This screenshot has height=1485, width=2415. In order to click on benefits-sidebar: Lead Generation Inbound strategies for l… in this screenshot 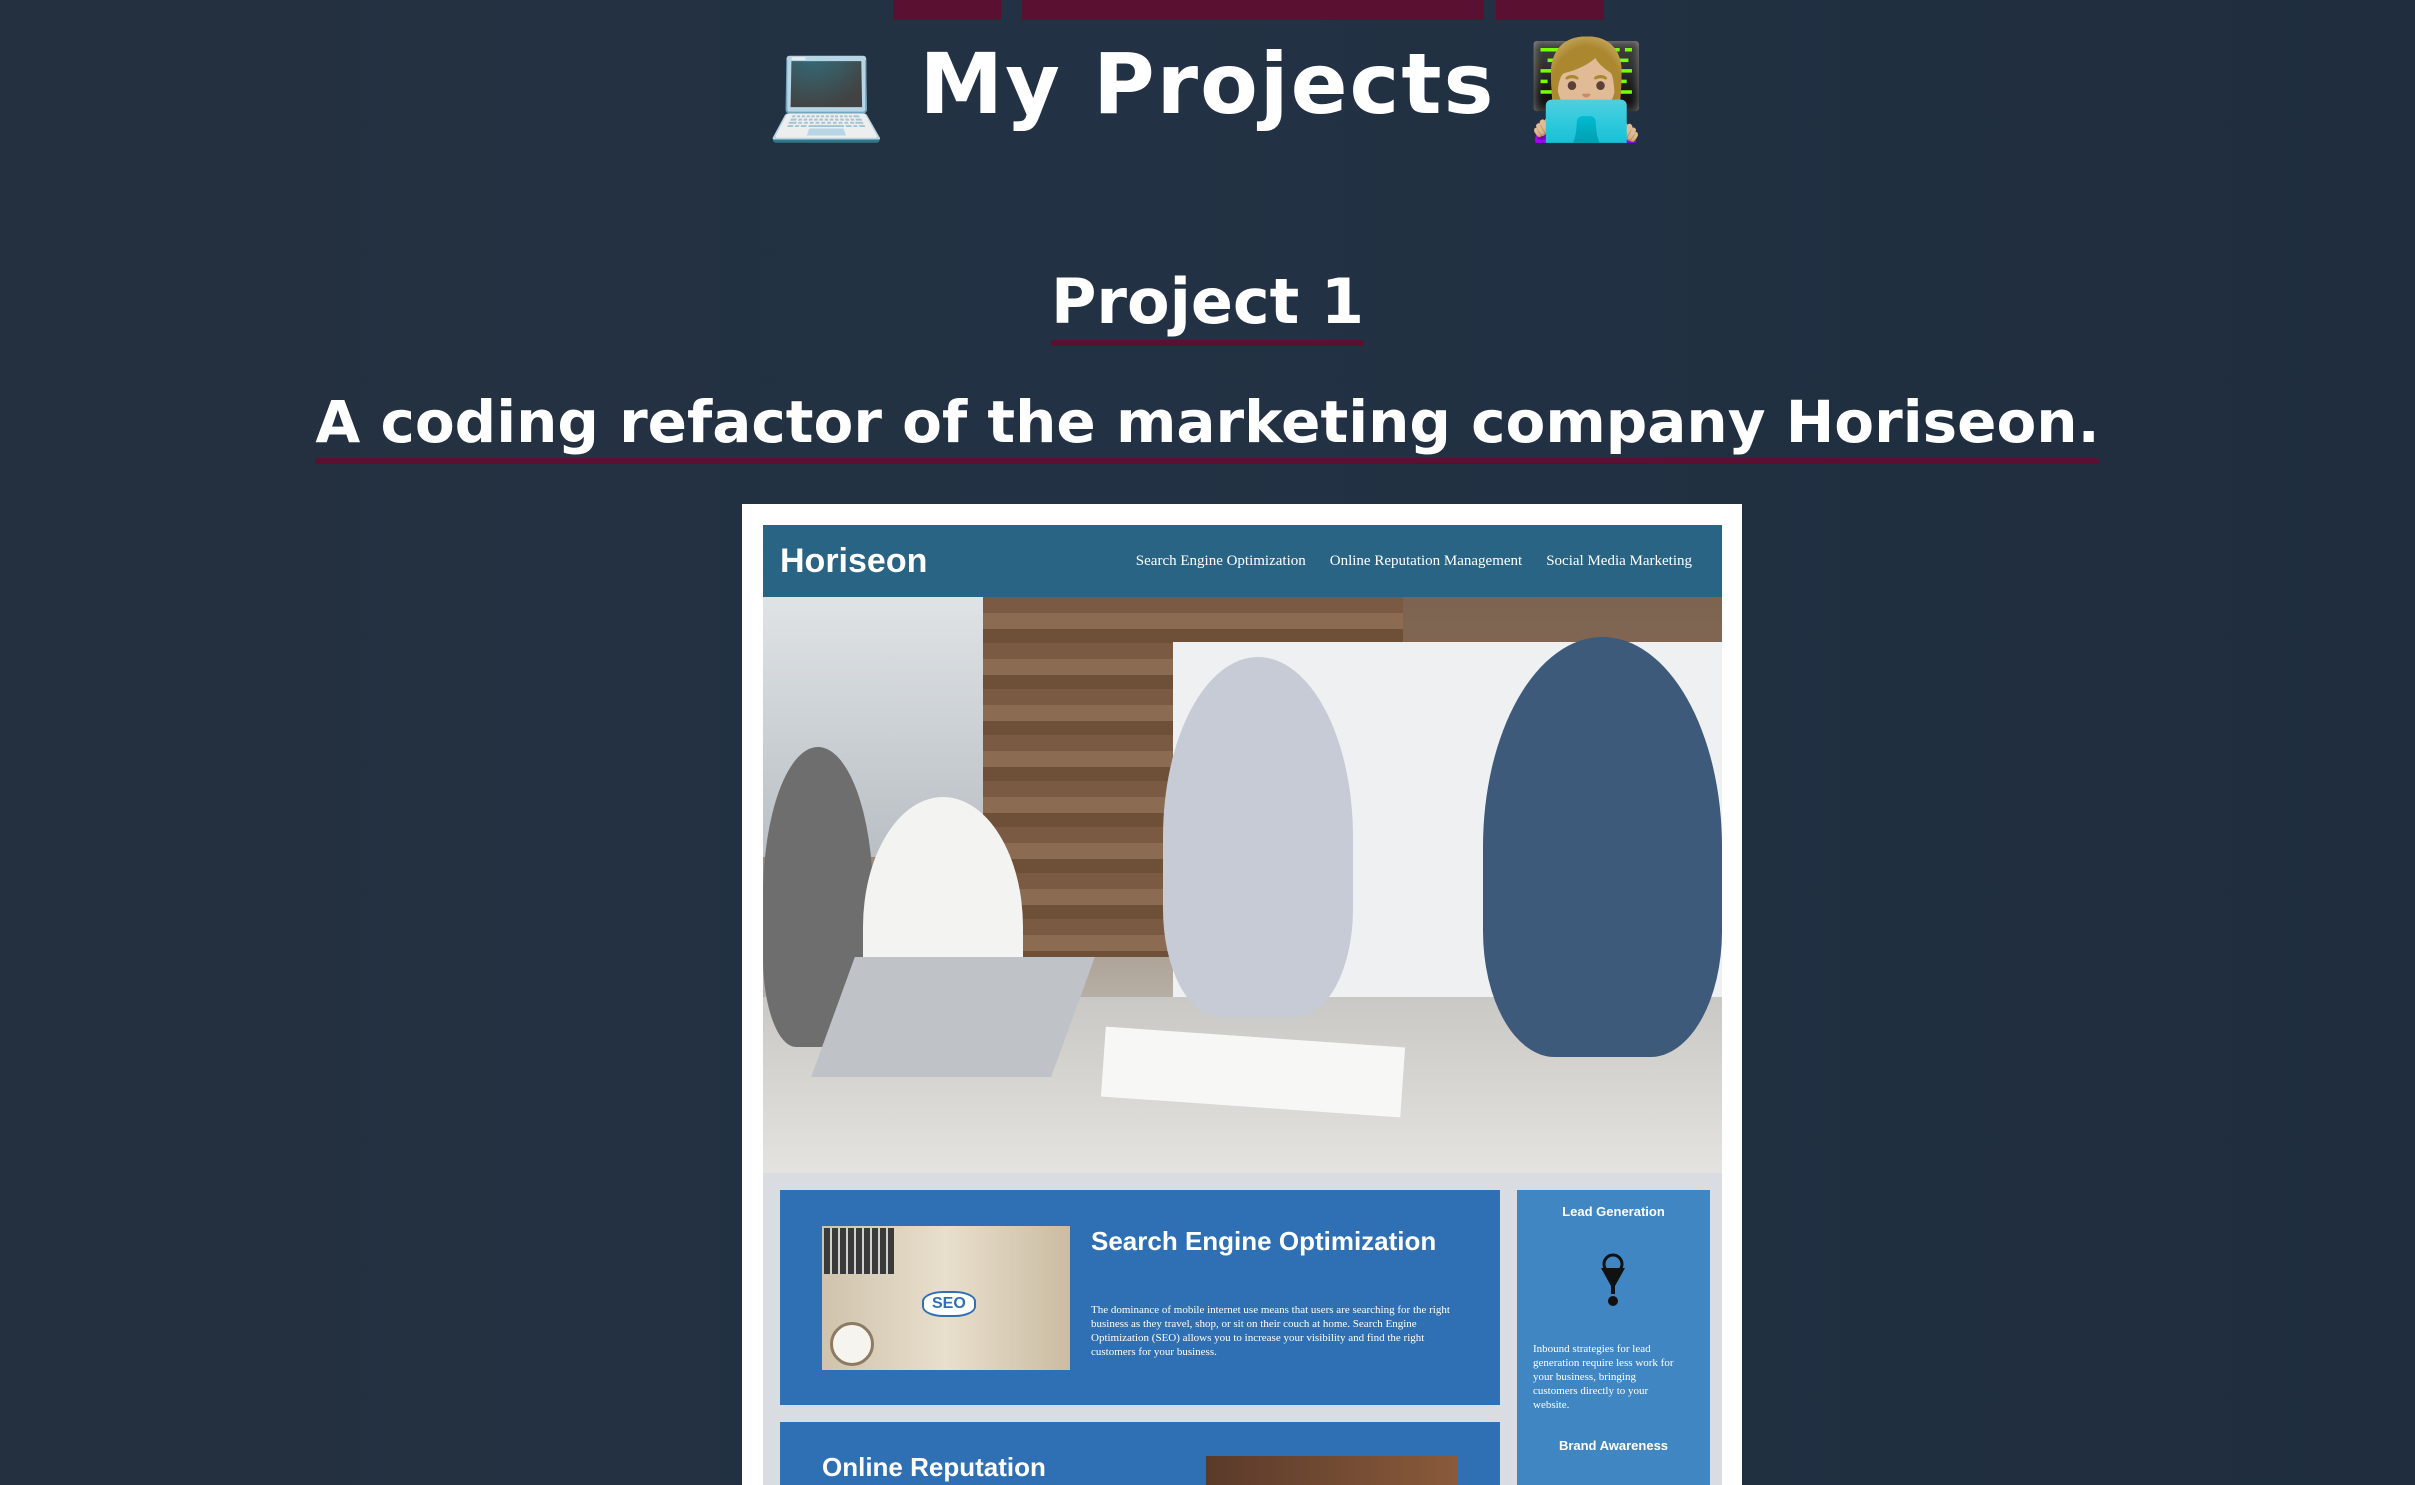, I will do `click(1613, 1337)`.